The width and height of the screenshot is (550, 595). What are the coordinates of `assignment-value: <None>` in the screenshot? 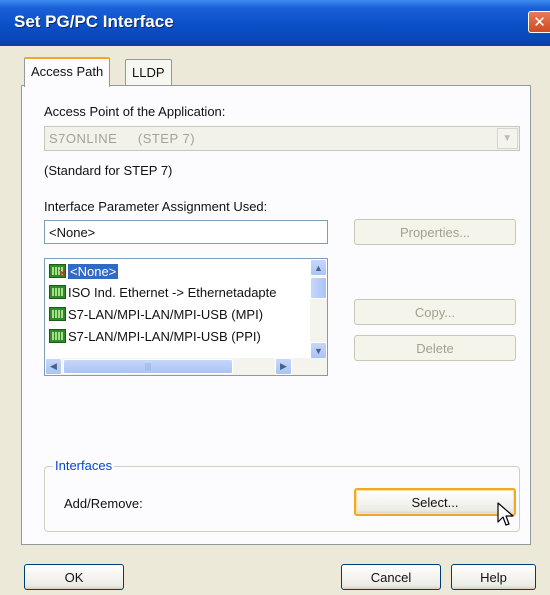 It's located at (72, 232).